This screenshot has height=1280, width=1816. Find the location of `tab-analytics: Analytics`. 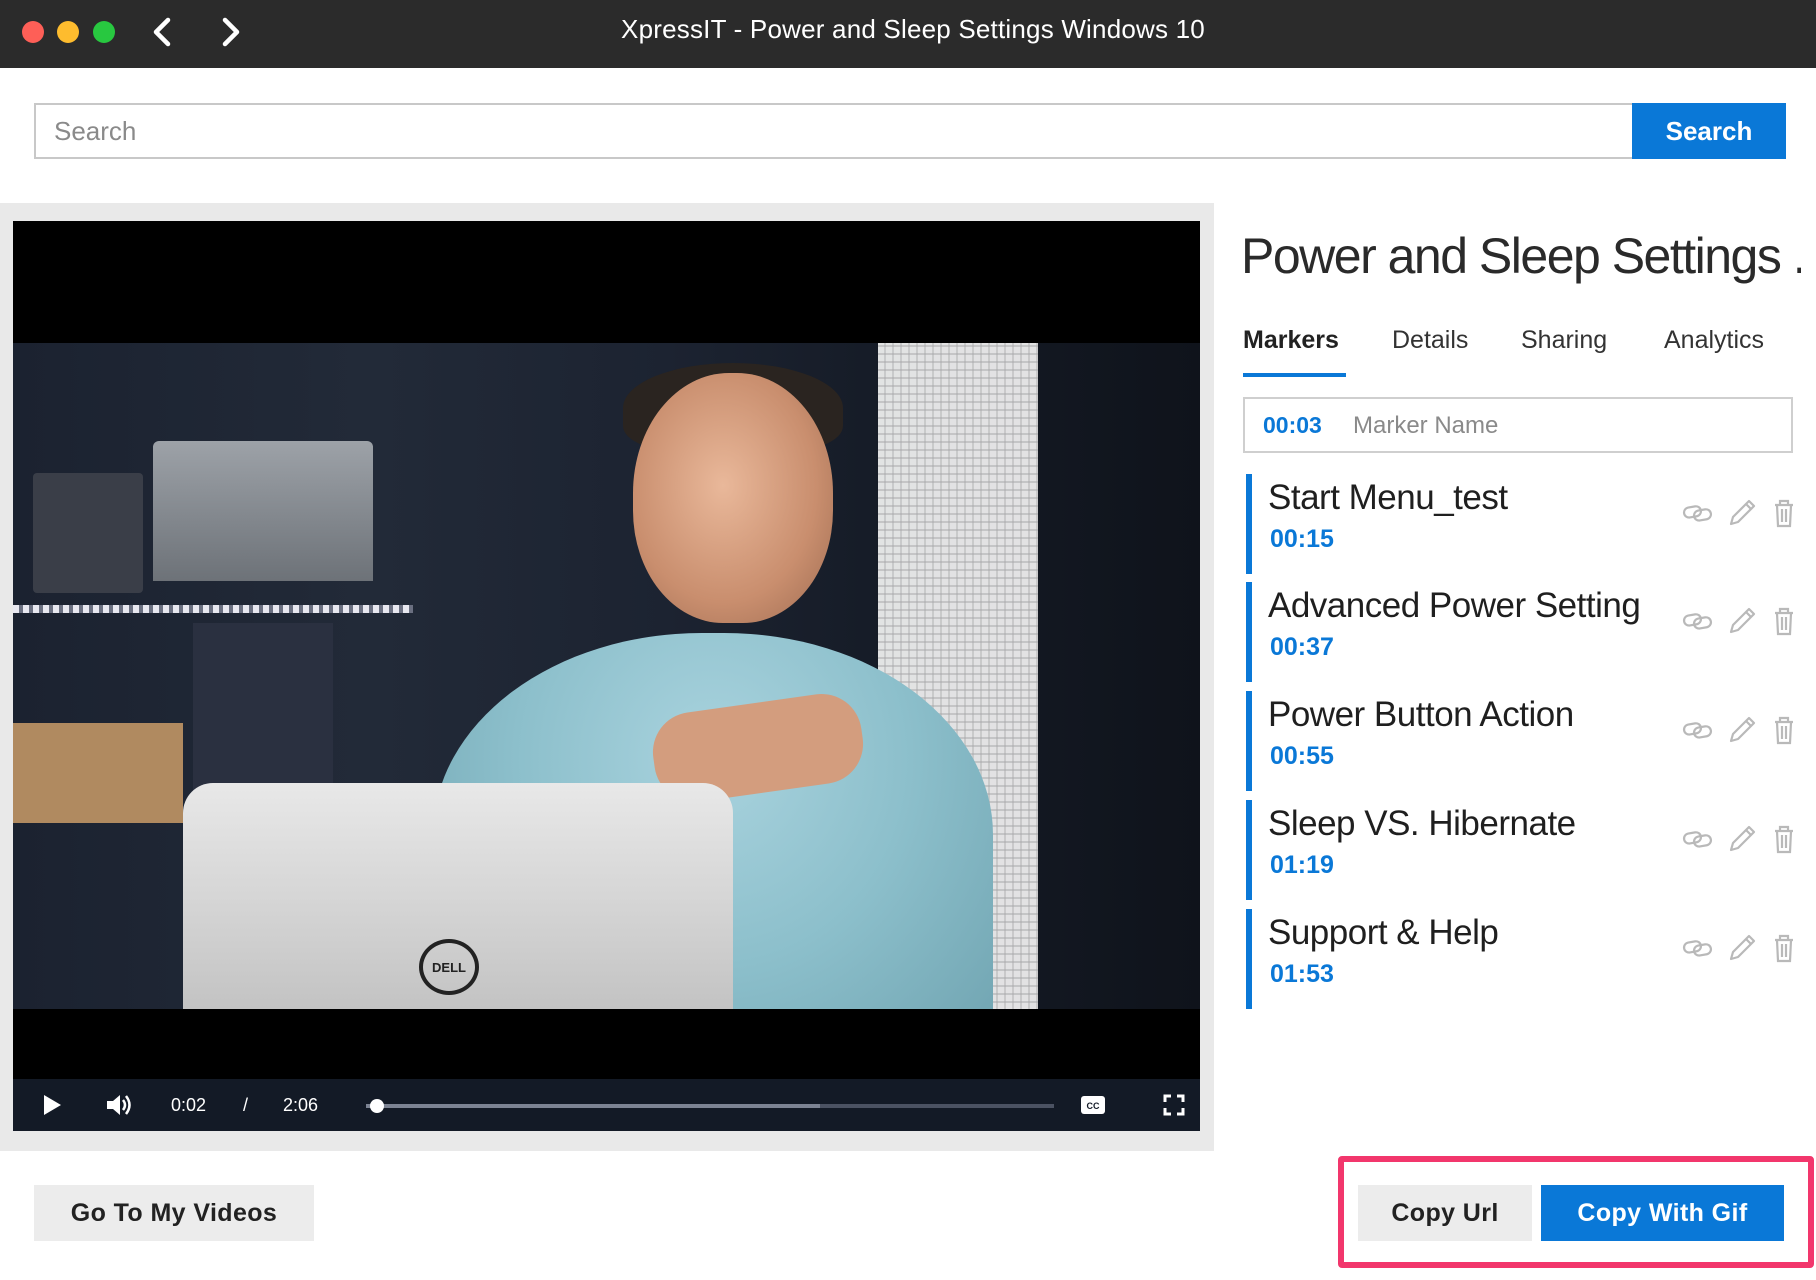

tab-analytics: Analytics is located at coordinates (1714, 340).